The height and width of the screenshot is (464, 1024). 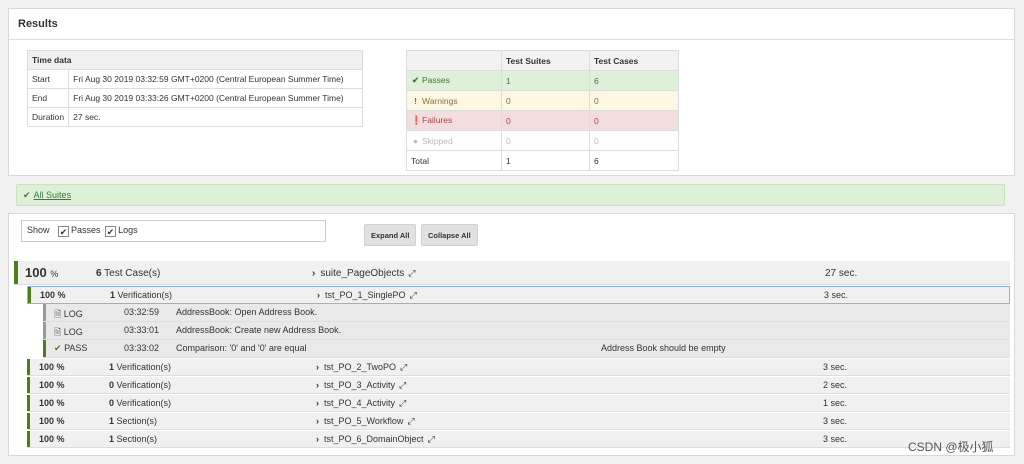 What do you see at coordinates (86, 230) in the screenshot?
I see `passes-label: Passes` at bounding box center [86, 230].